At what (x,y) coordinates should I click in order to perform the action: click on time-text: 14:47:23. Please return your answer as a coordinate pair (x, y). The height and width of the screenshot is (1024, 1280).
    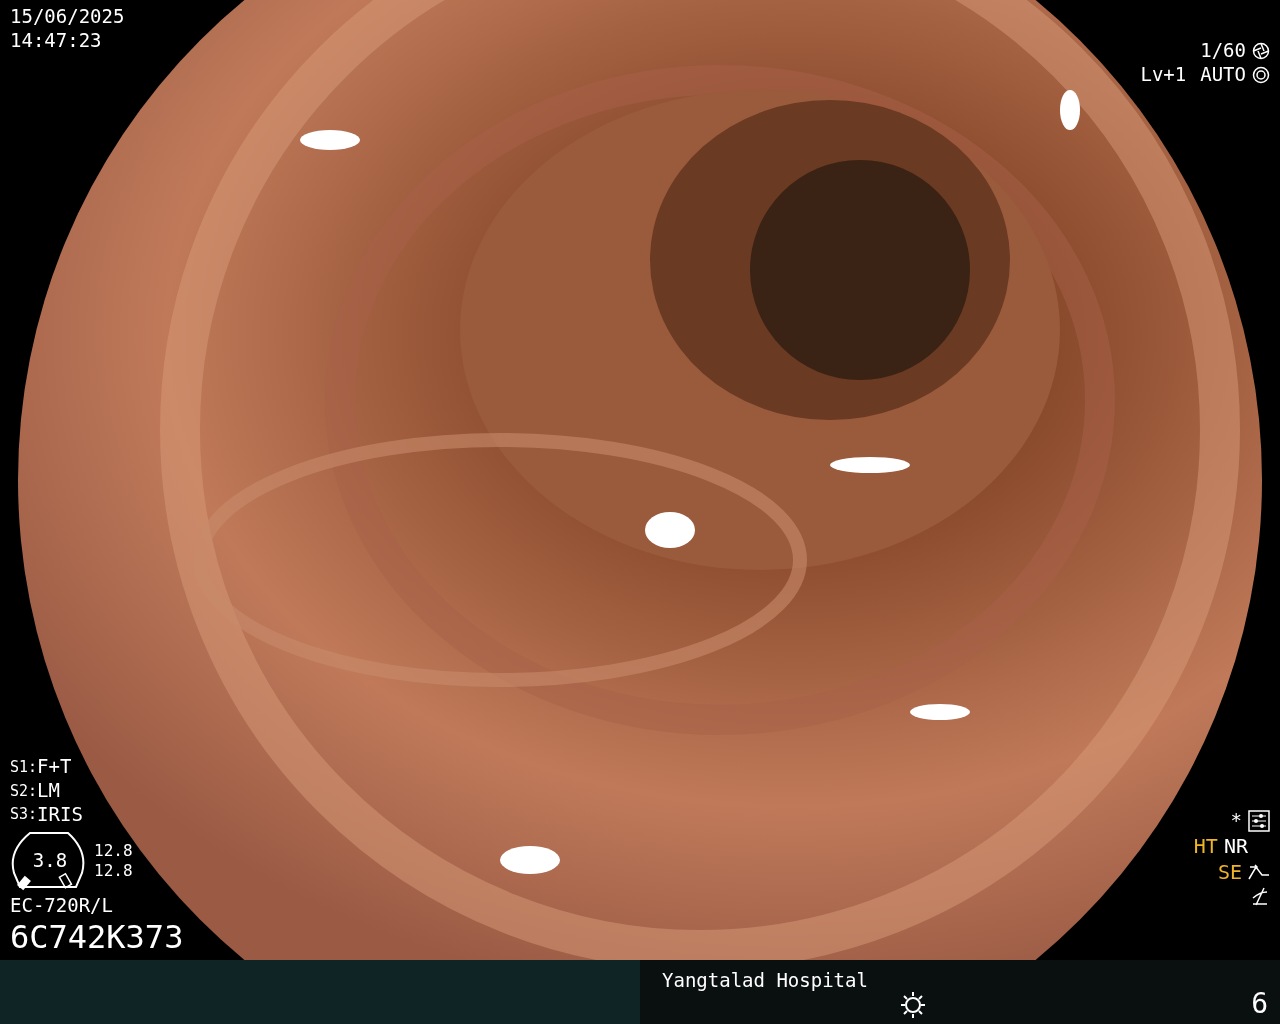
    Looking at the image, I should click on (56, 40).